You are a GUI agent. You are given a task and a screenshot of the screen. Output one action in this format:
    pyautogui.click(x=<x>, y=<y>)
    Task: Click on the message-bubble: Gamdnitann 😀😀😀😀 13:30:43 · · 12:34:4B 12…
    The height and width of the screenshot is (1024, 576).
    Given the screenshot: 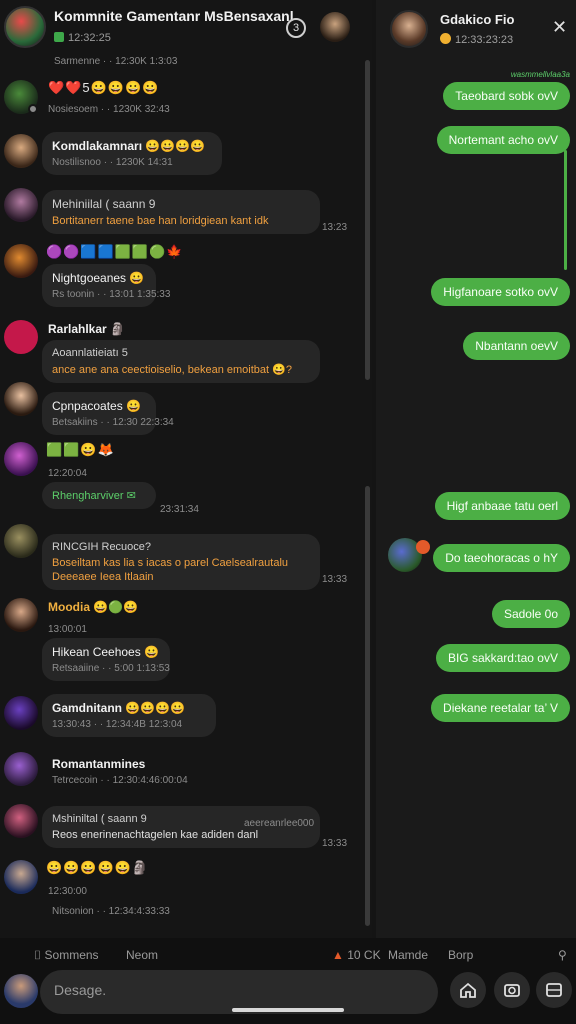 What is the action you would take?
    pyautogui.click(x=129, y=715)
    